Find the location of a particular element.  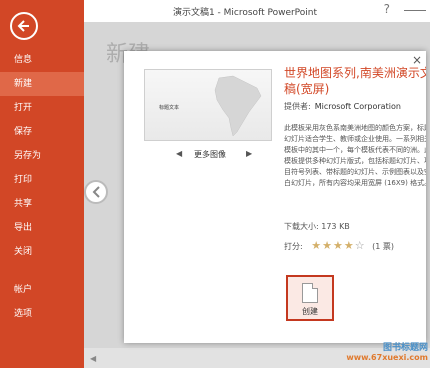

thumbnail-title-text: 标题文本 is located at coordinates (169, 108).